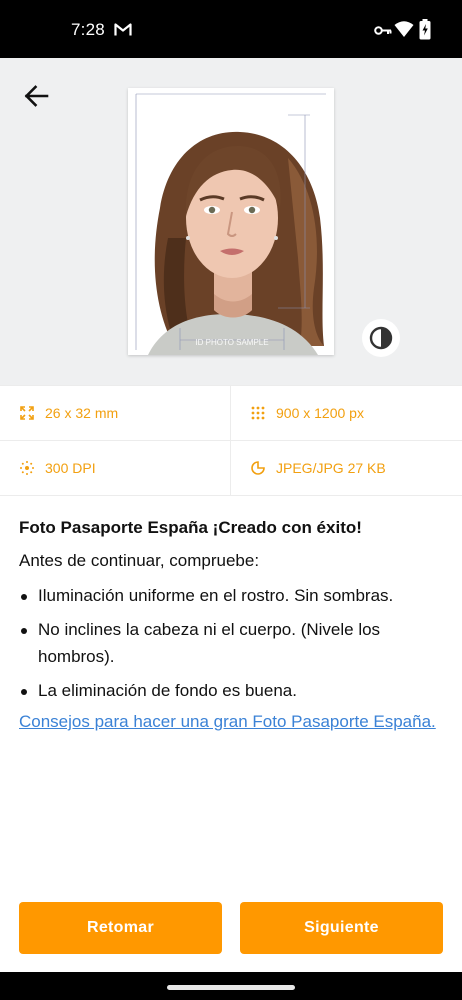 This screenshot has height=1000, width=462. Describe the element at coordinates (231, 342) in the screenshot. I see `sample-watermark: ID PHOTO SAMPLE` at that location.